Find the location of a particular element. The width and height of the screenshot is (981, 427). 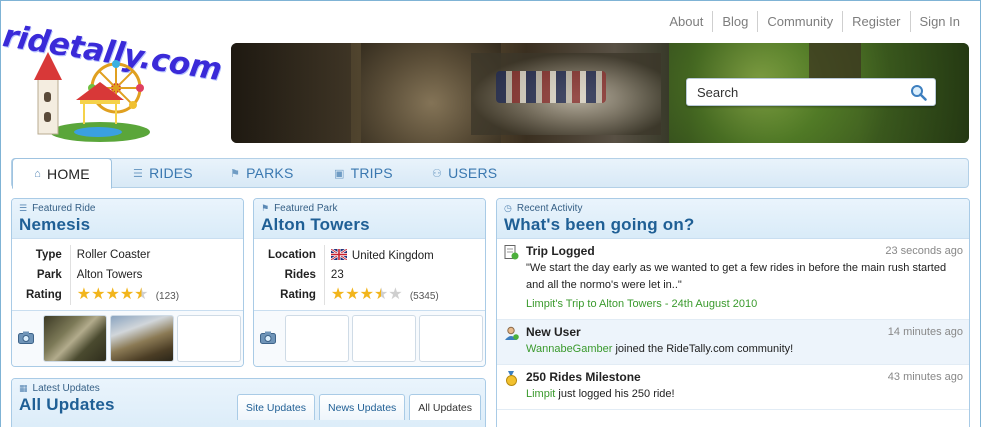

nav-link-about: About is located at coordinates (686, 21).